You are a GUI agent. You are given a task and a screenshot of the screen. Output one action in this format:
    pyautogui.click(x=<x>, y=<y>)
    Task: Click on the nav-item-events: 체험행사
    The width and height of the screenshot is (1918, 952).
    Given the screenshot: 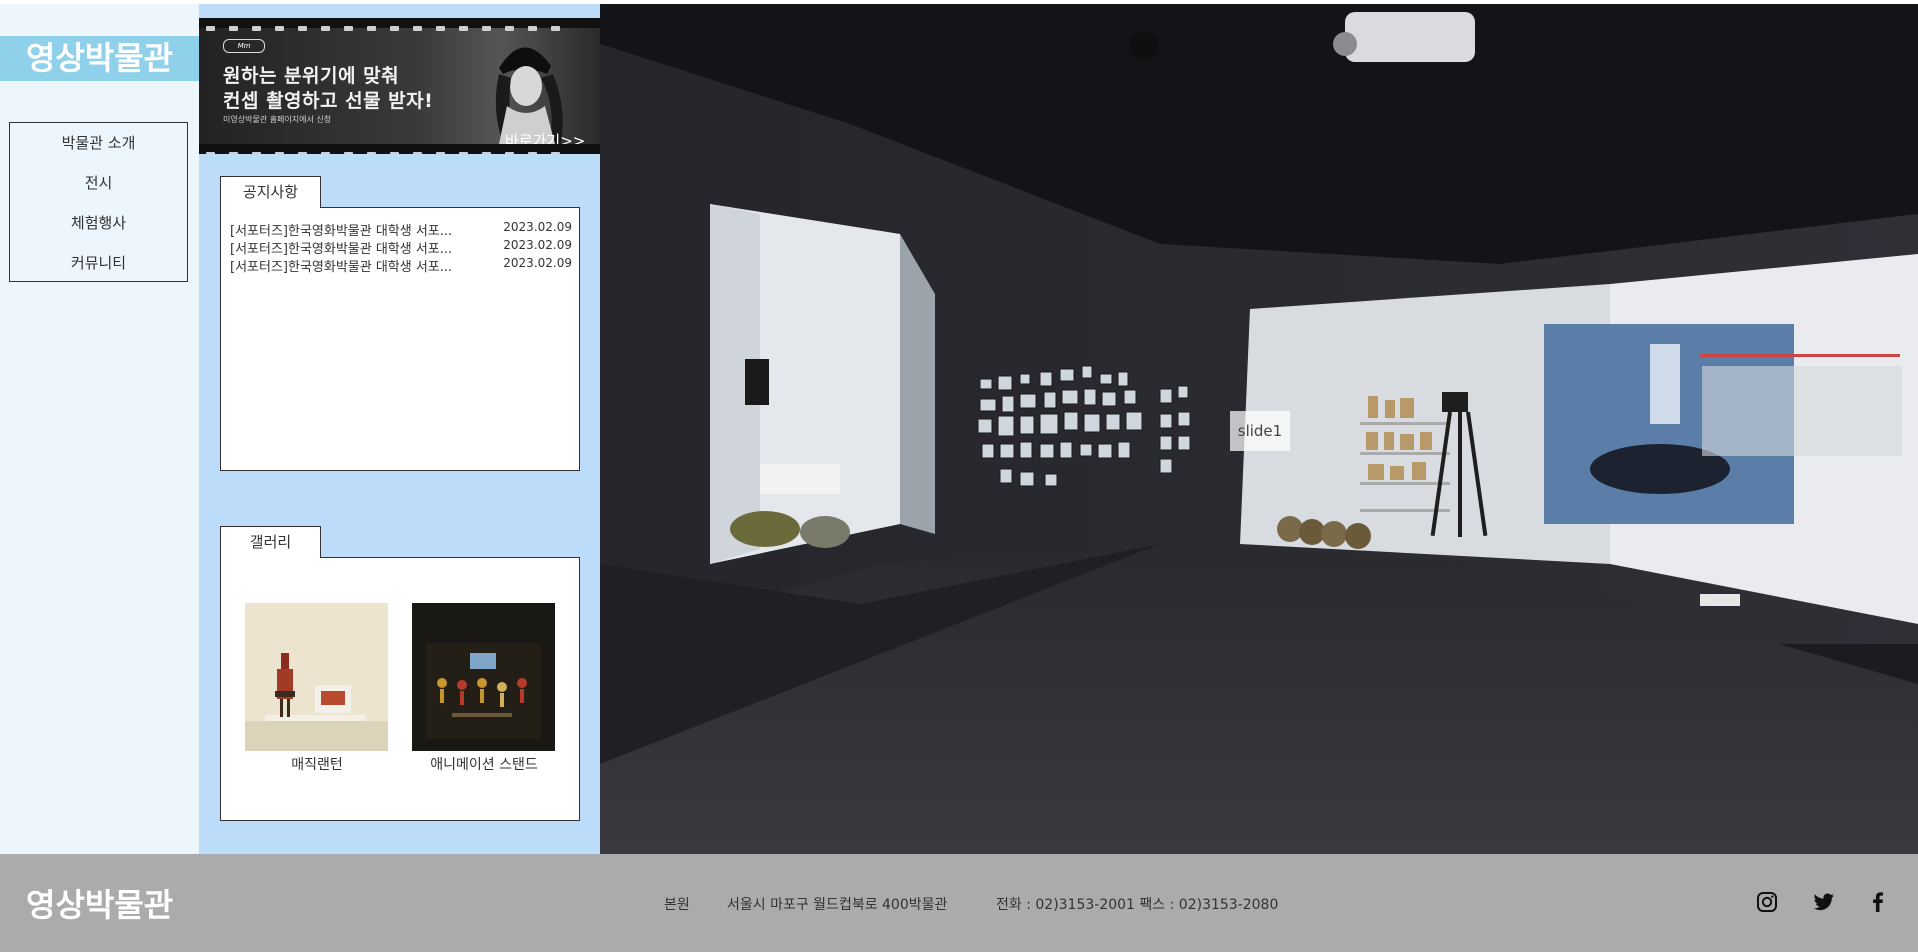 What is the action you would take?
    pyautogui.click(x=98, y=223)
    